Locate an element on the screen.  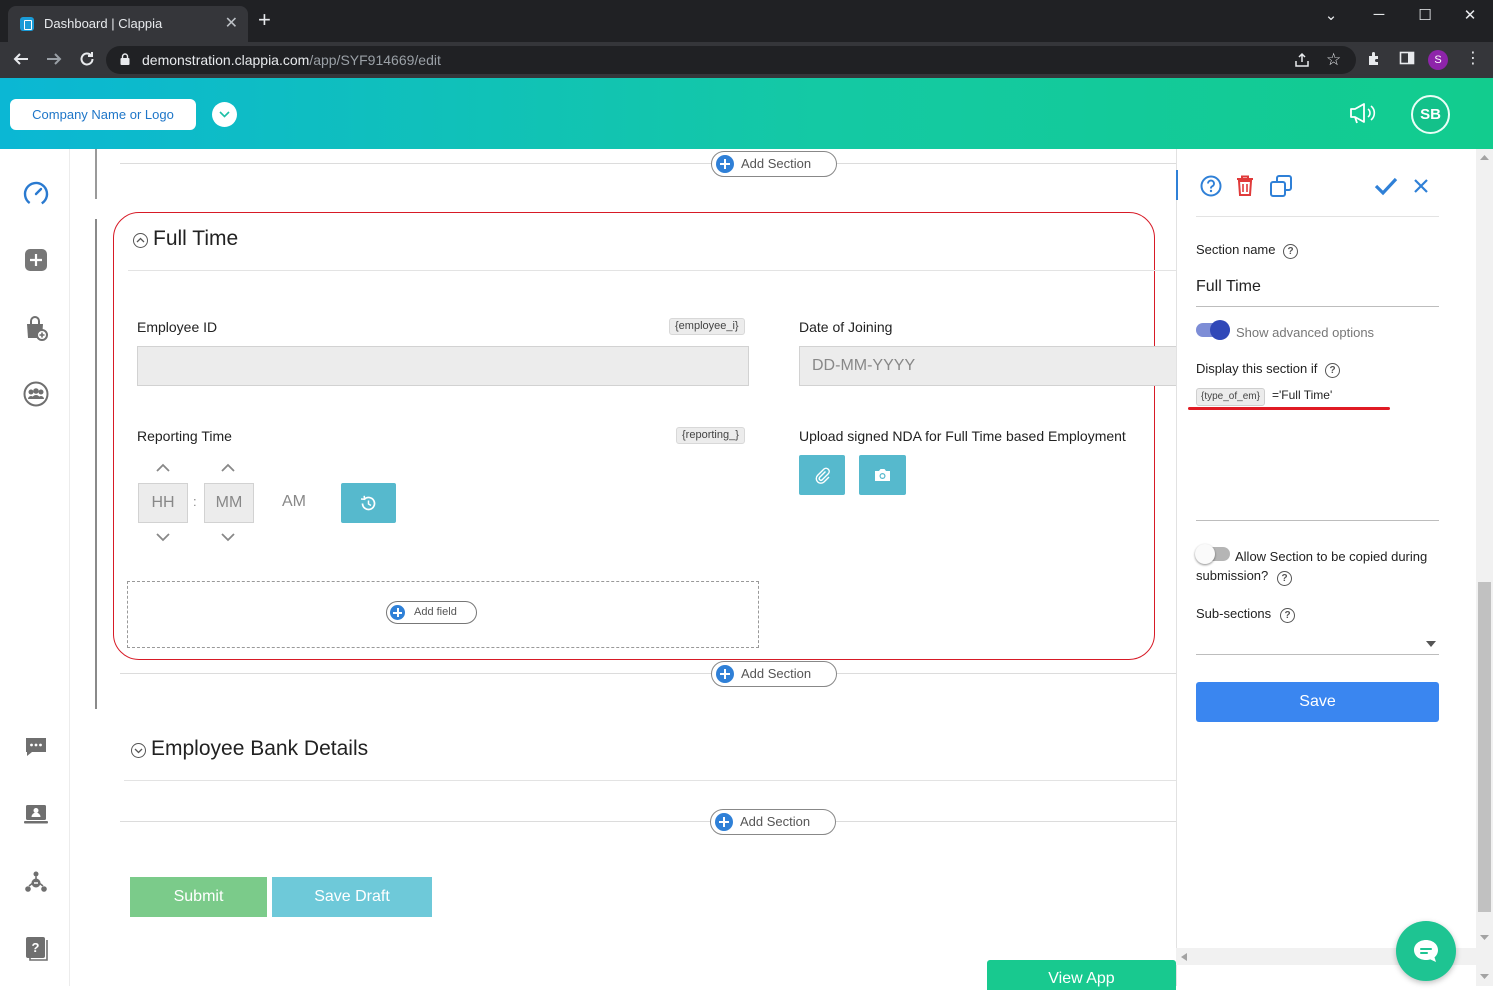
hour-input: HH is located at coordinates (163, 503).